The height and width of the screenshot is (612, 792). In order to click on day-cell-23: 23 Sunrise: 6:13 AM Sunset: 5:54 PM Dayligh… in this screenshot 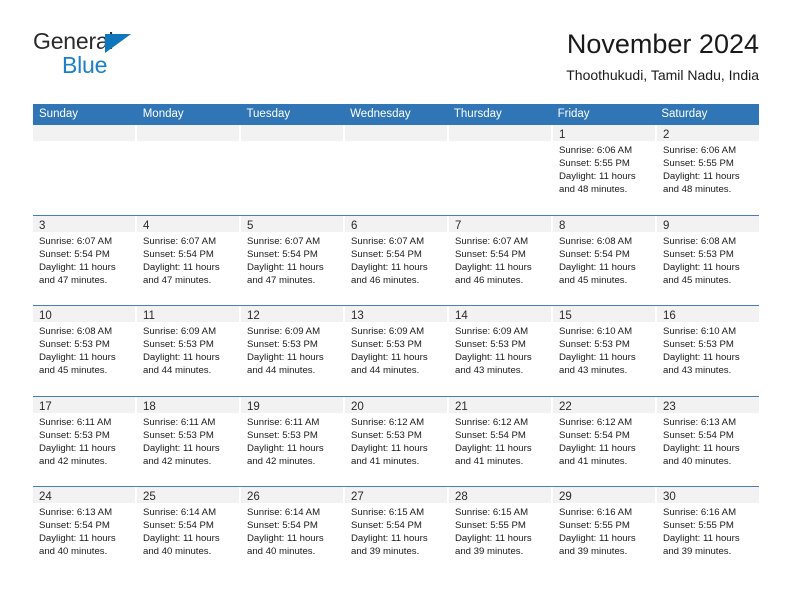, I will do `click(708, 441)`.